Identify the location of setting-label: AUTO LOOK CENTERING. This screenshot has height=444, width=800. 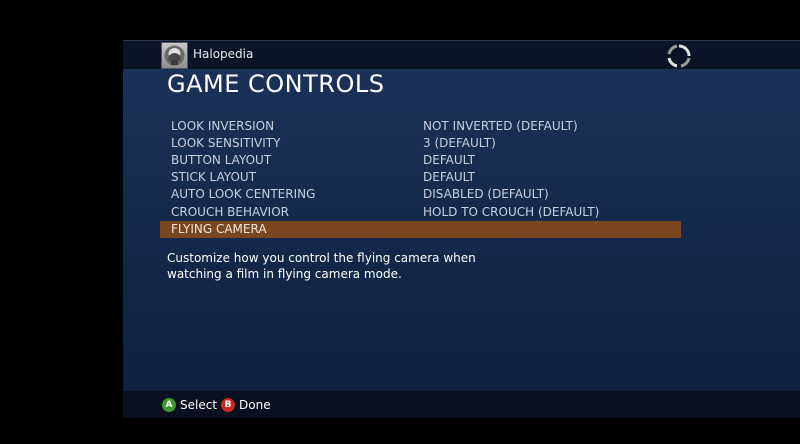
(243, 194).